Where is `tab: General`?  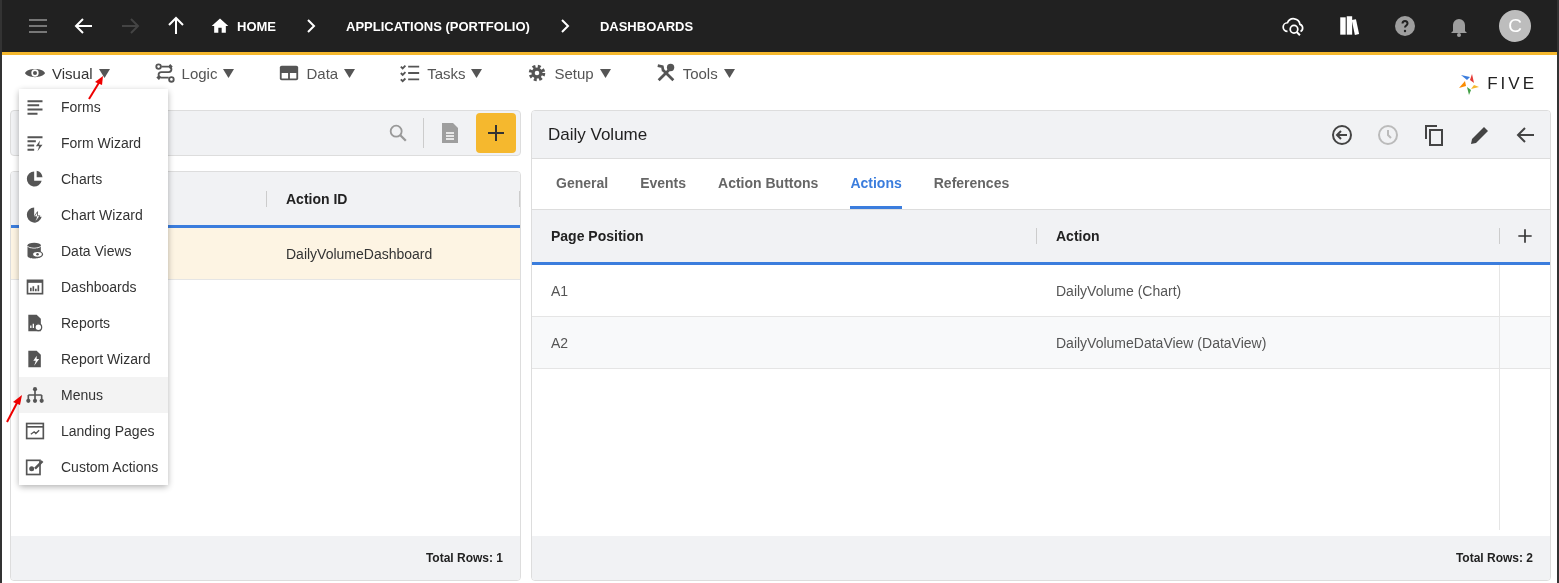
tab: General is located at coordinates (582, 184).